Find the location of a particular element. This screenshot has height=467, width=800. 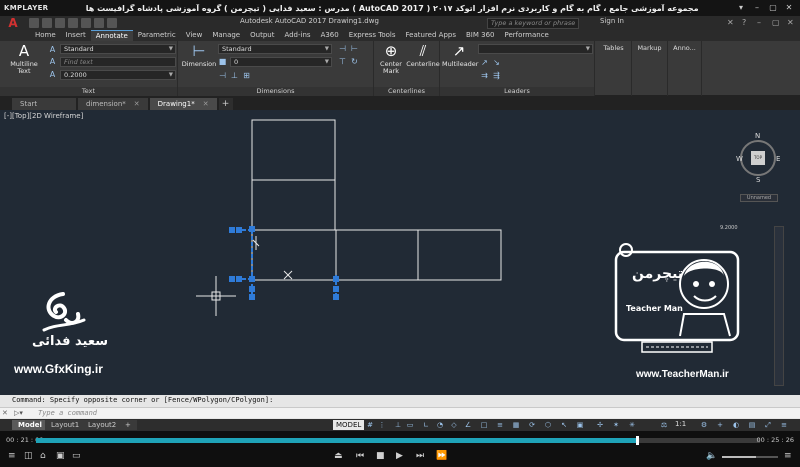

selection-cycling-icon: ⟳ is located at coordinates (532, 425).